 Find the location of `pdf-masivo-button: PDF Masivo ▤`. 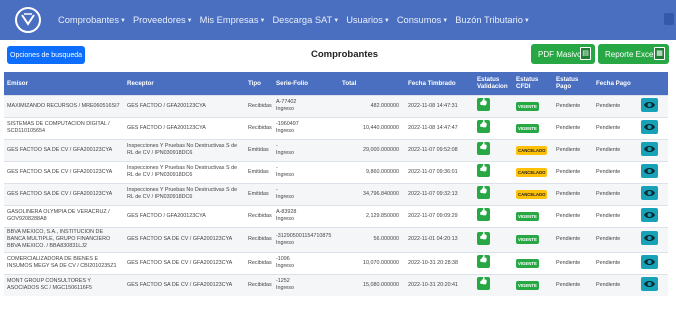

pdf-masivo-button: PDF Masivo ▤ is located at coordinates (563, 54).